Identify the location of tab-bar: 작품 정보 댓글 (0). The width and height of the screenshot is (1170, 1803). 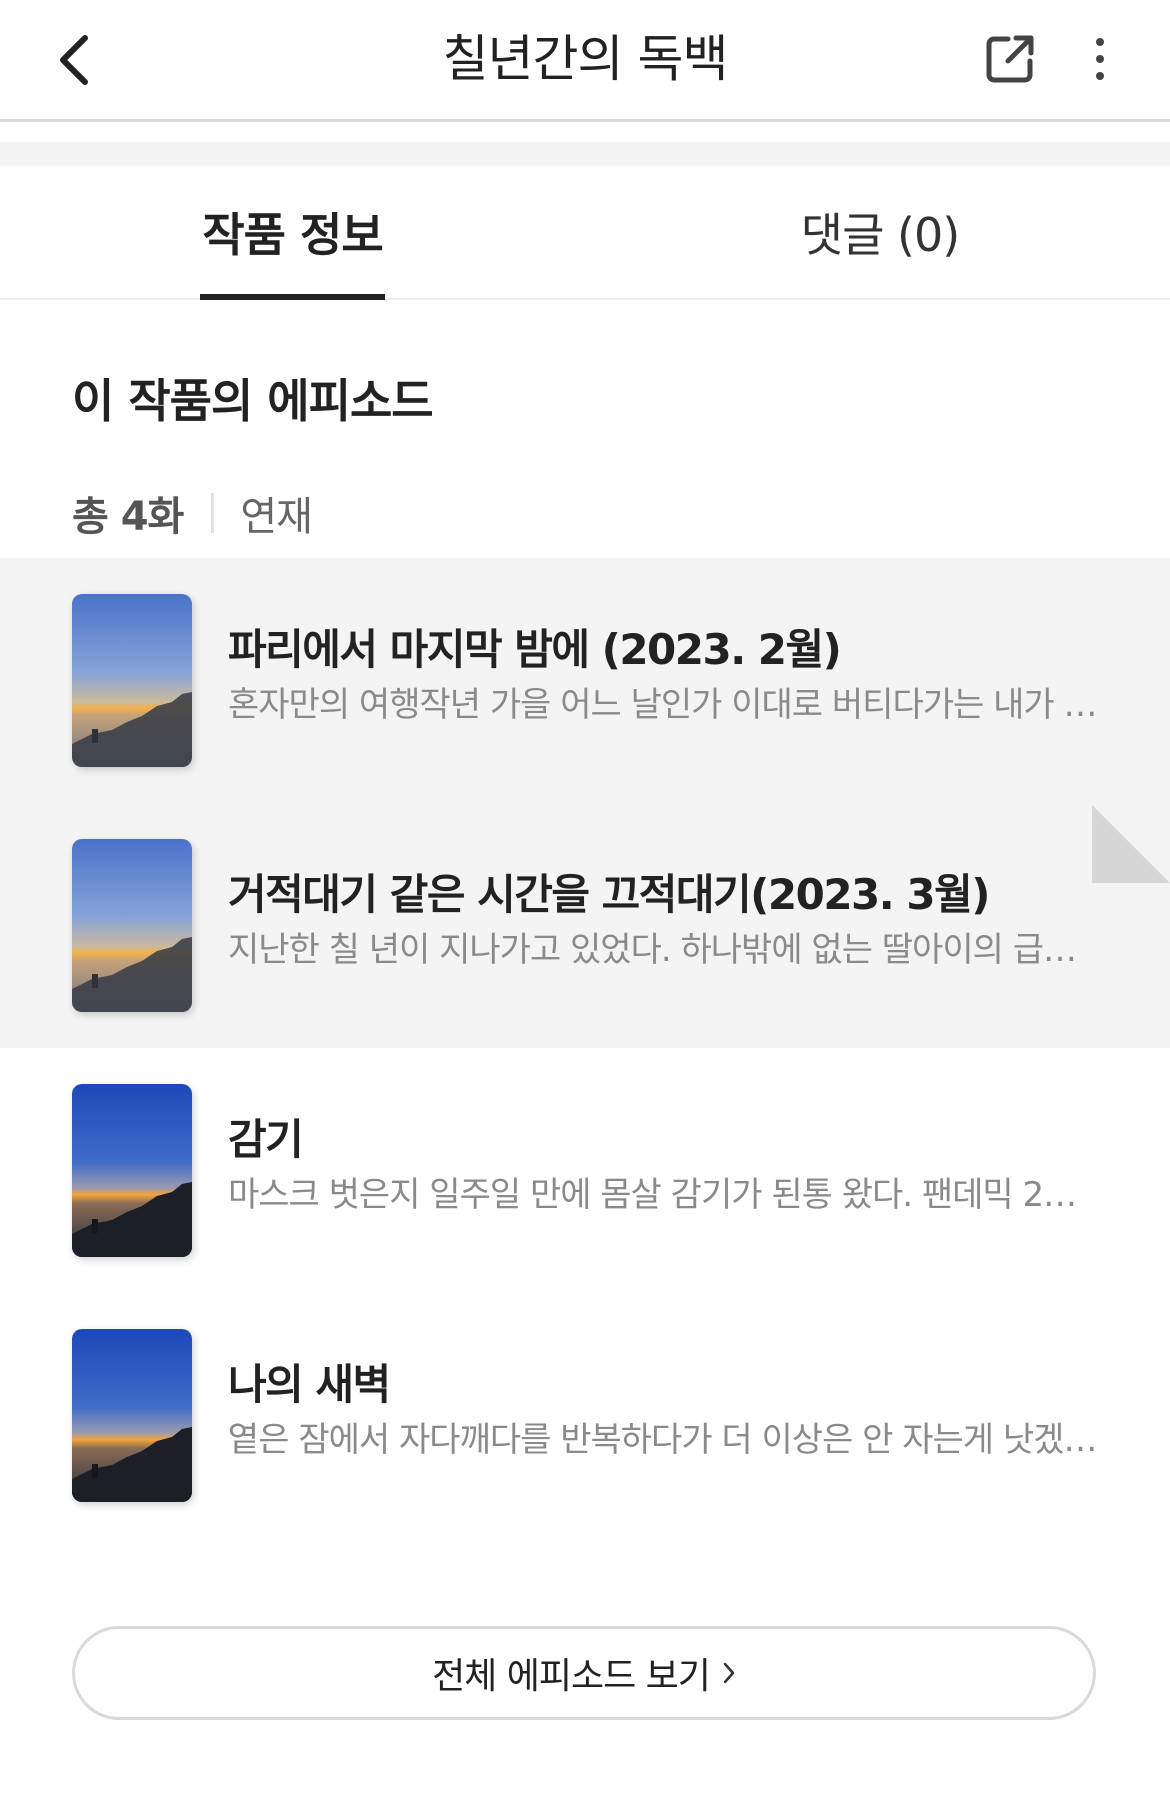
(585, 233).